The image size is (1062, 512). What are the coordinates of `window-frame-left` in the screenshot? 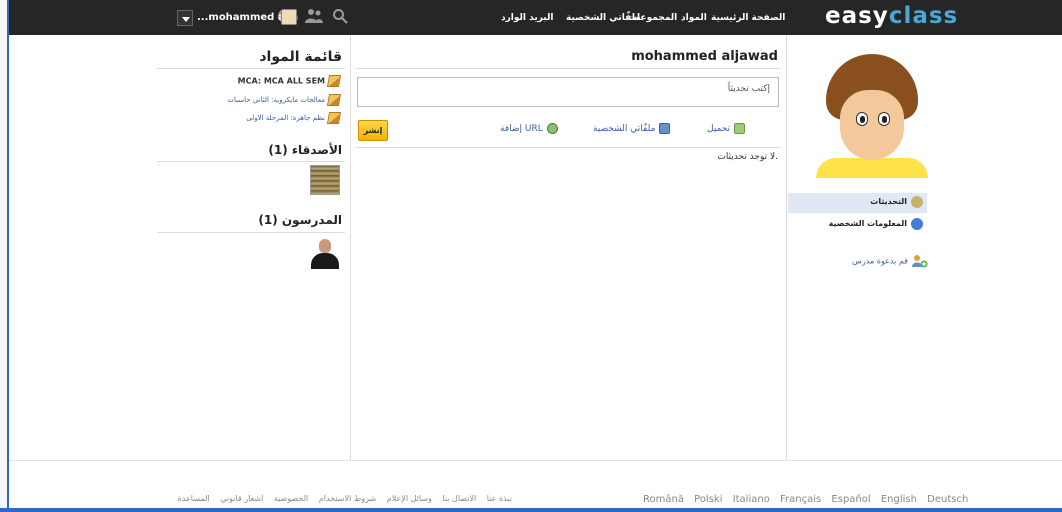 It's located at (4, 256).